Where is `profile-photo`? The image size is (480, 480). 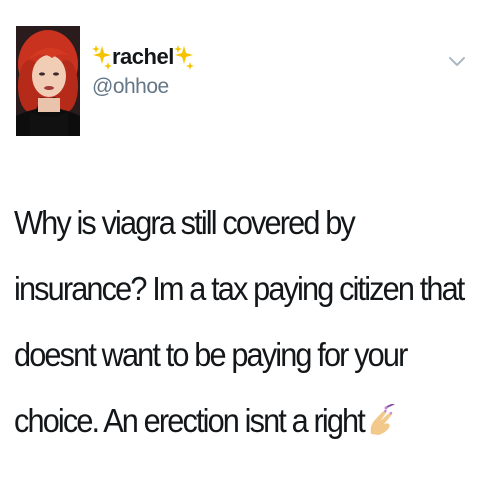 profile-photo is located at coordinates (48, 81).